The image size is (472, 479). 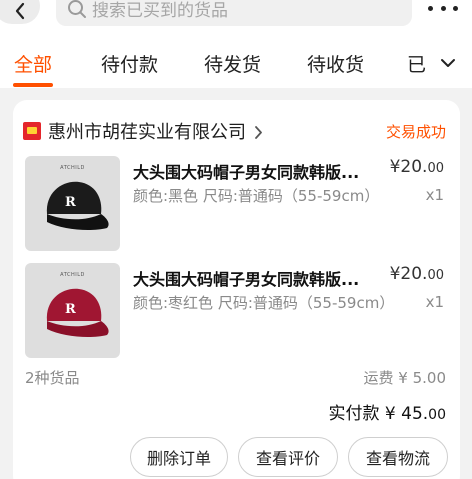 What do you see at coordinates (335, 63) in the screenshot?
I see `tab-pending-receipt: 待收货` at bounding box center [335, 63].